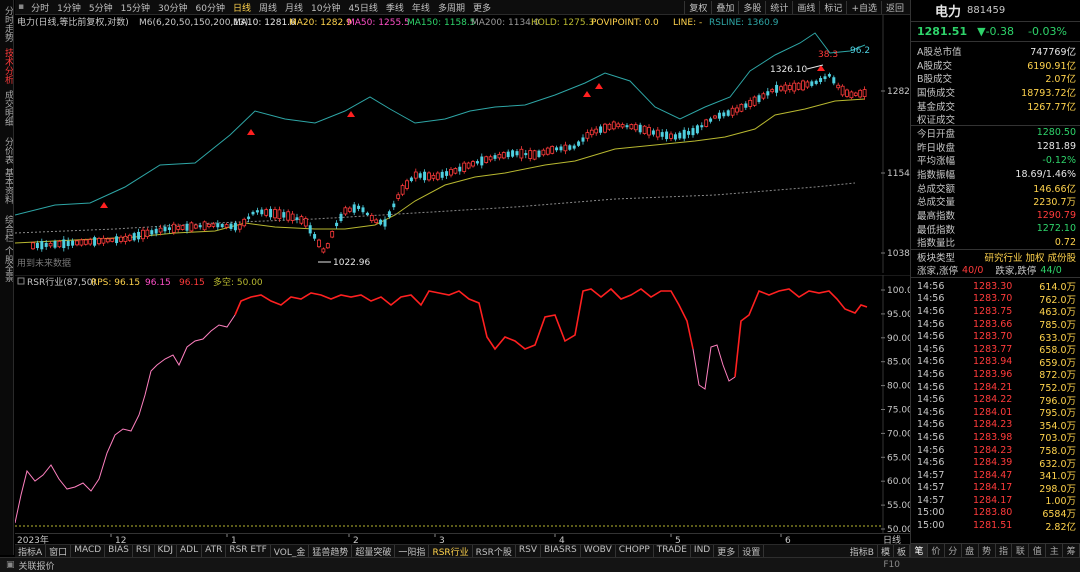 Image resolution: width=1080 pixels, height=572 pixels. I want to click on stat-label: 最低指数, so click(936, 230).